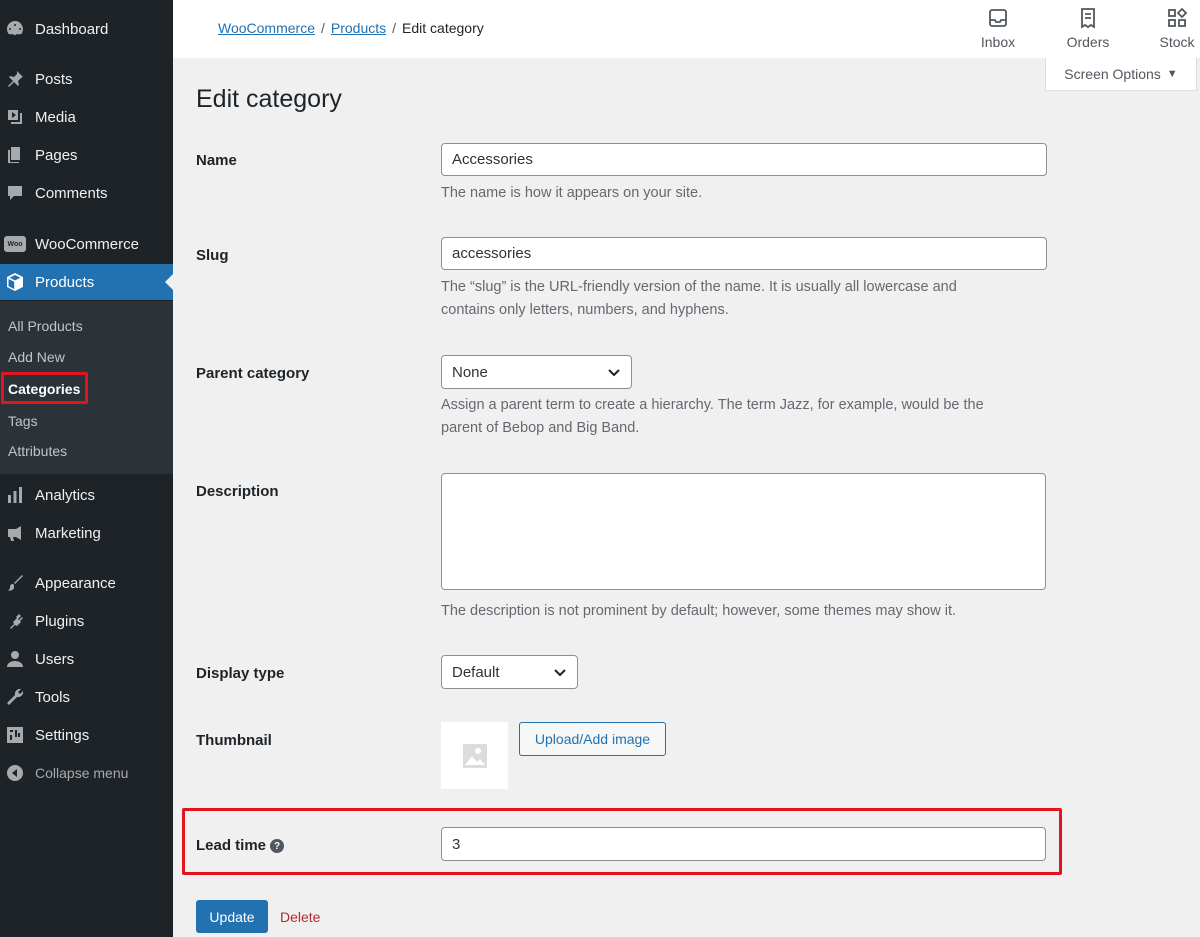 The image size is (1200, 937). I want to click on collapse-menu-button: Collapse menu, so click(86, 773).